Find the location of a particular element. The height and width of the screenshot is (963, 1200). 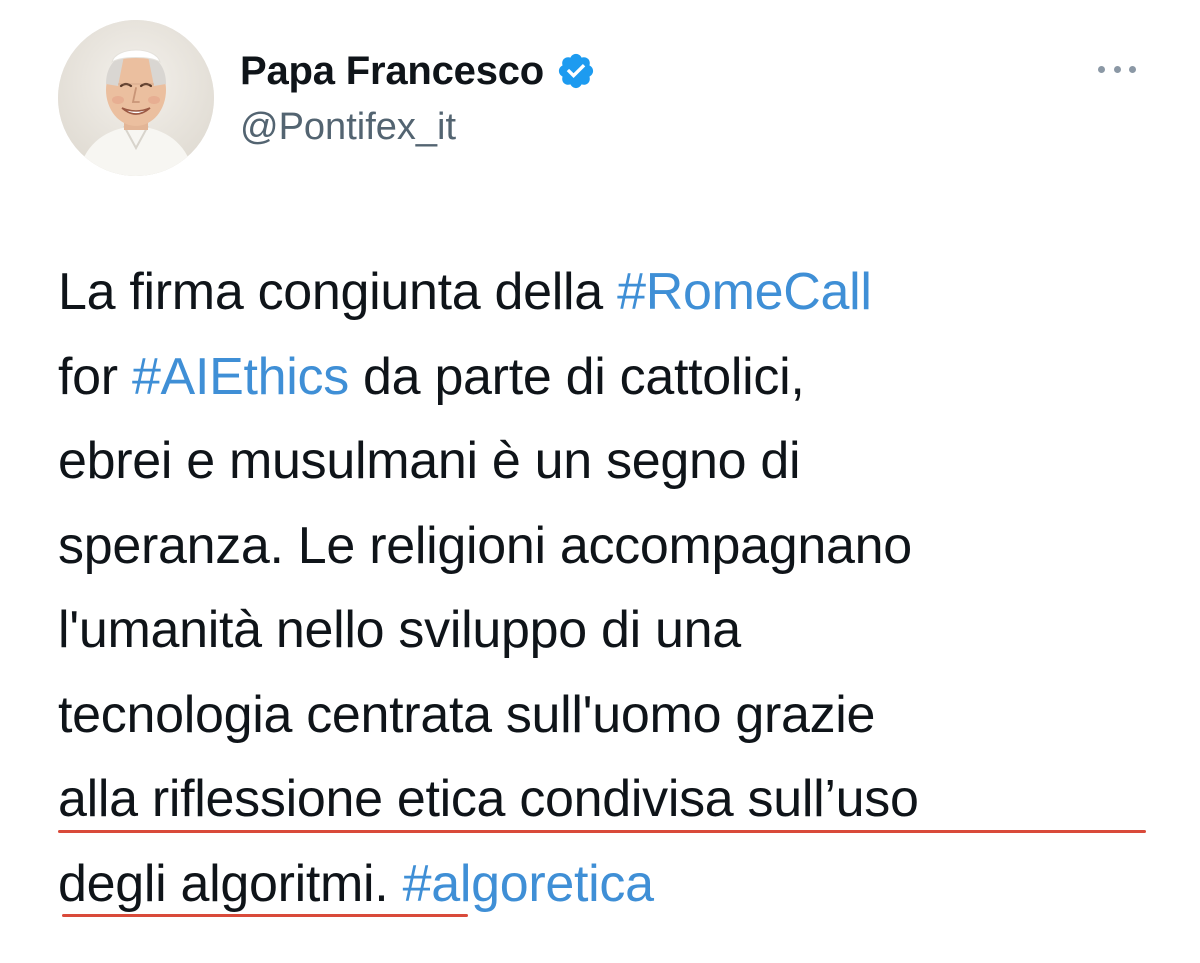

tweet-line: l'umanità nello sviluppo di una is located at coordinates (399, 630).